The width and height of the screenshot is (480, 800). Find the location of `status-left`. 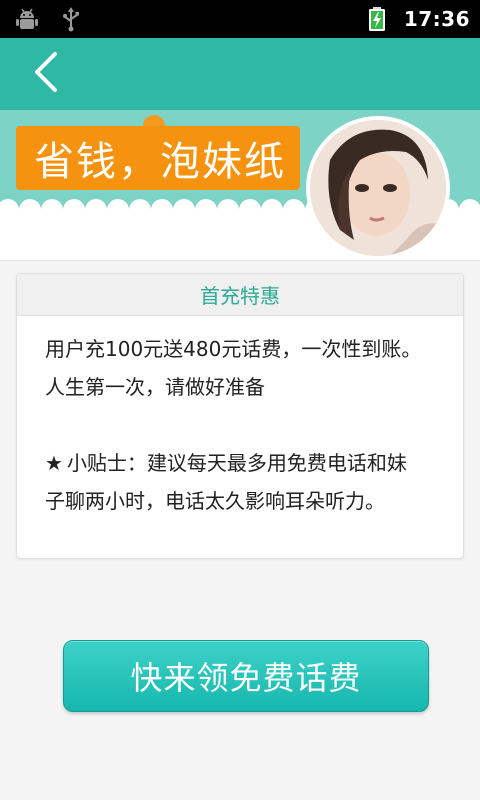

status-left is located at coordinates (49, 19).